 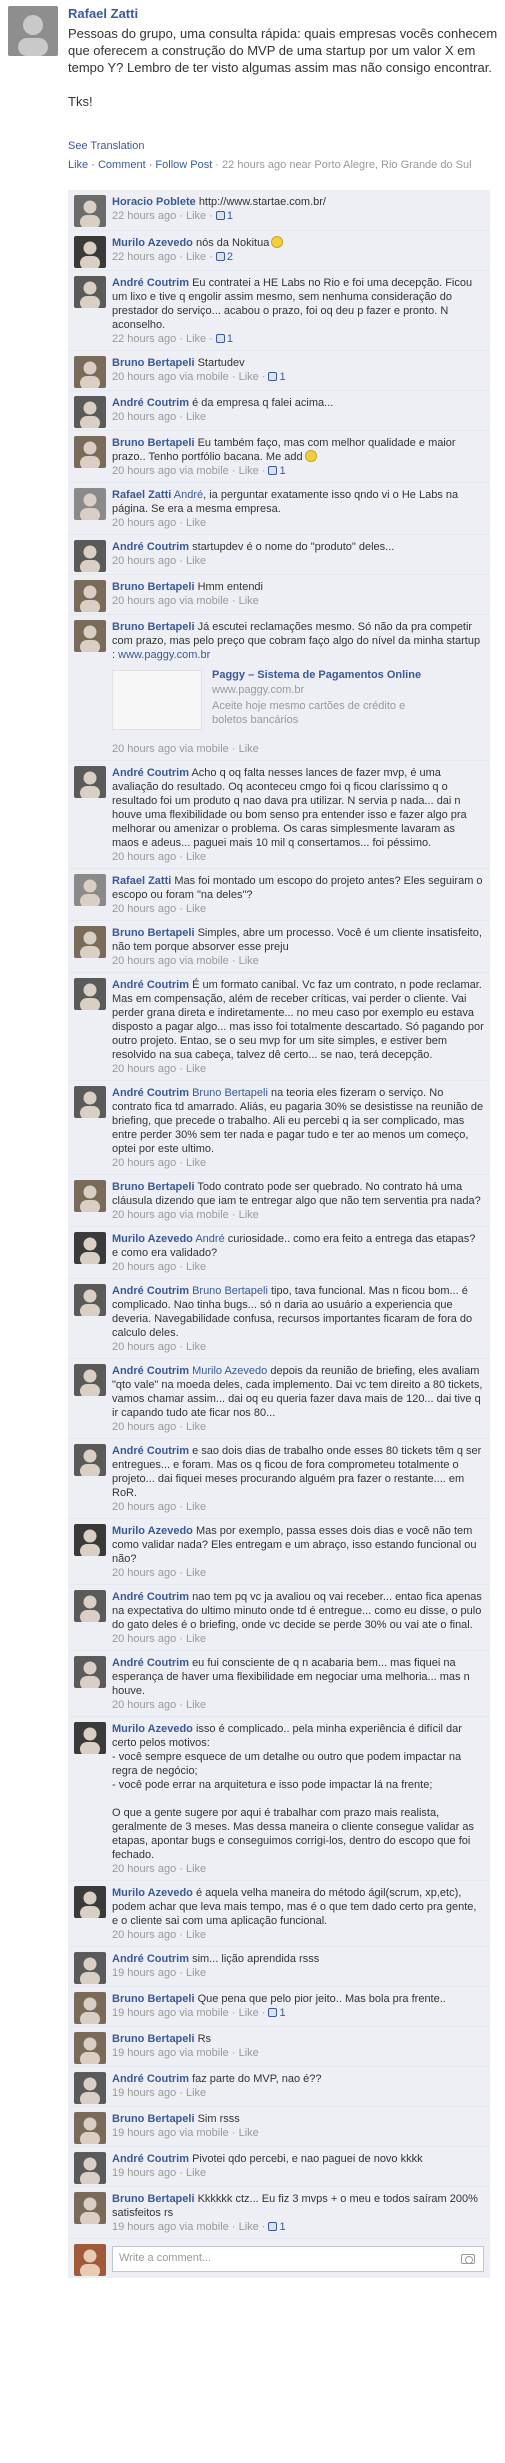 I want to click on comment-meta: 19 hours ago via mobile · Like, so click(x=185, y=2133).